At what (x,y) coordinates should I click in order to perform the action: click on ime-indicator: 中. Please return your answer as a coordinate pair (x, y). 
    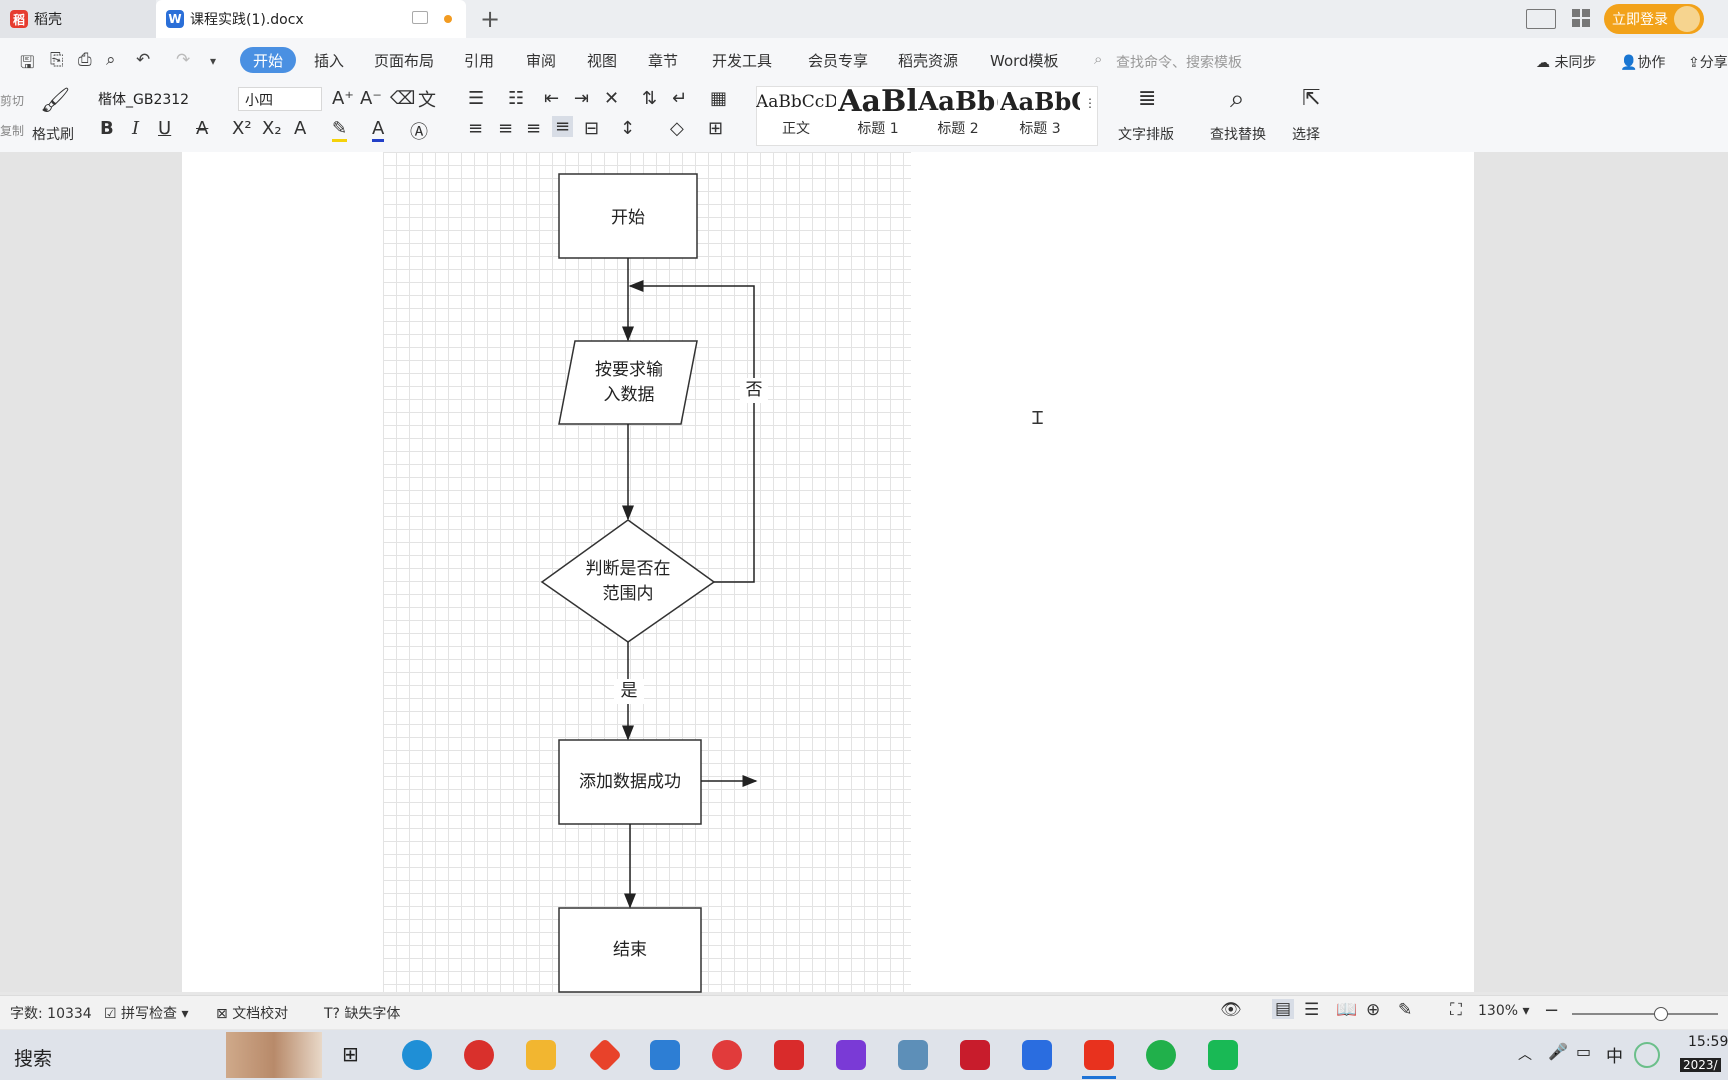
    Looking at the image, I should click on (1614, 1054).